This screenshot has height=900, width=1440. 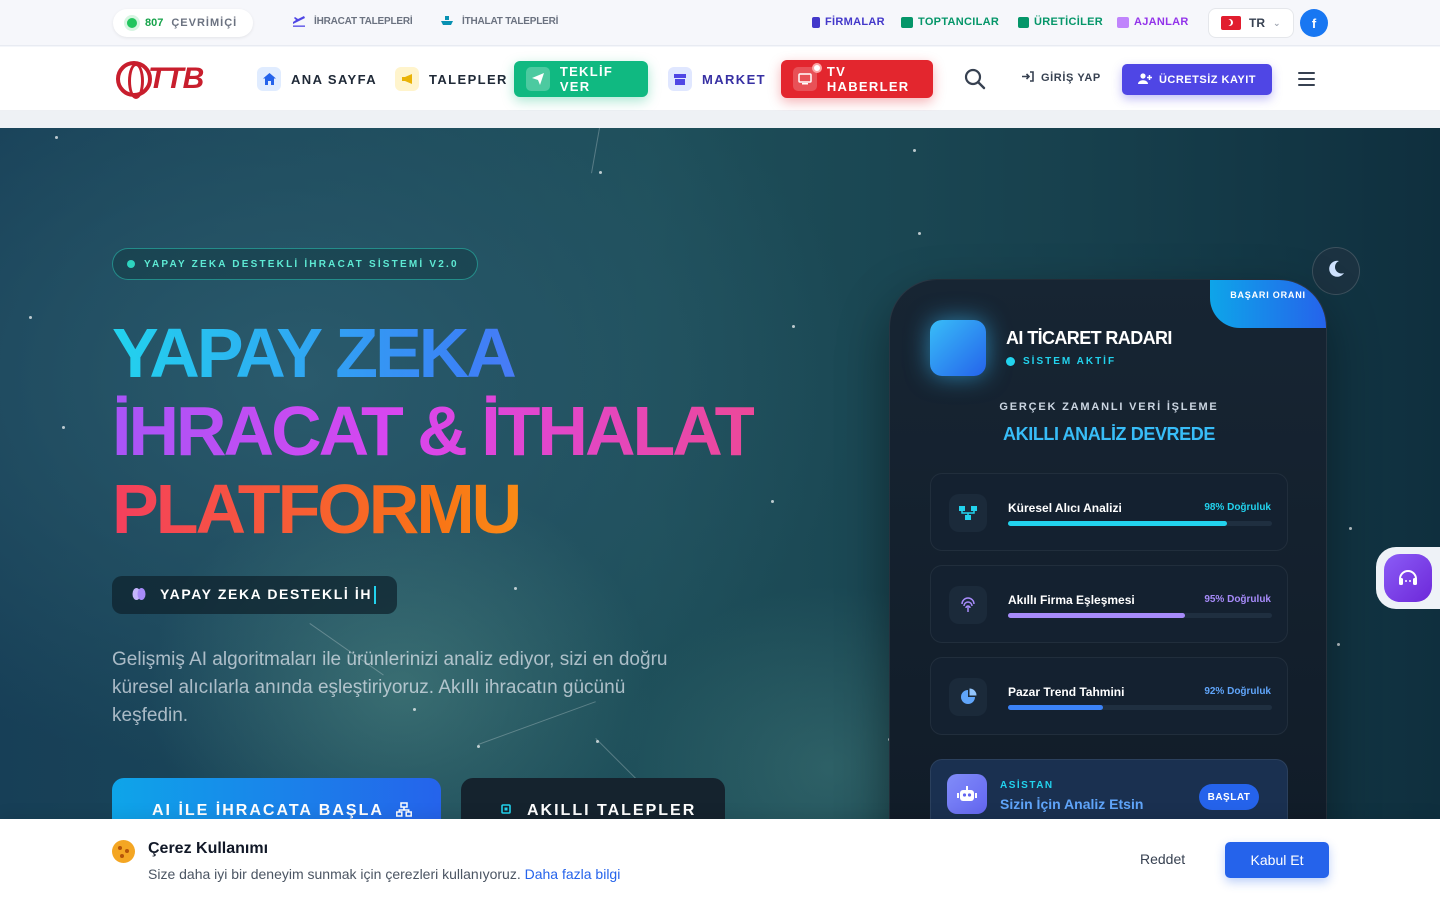 I want to click on metric-label: Pazar Trend Tahmini, so click(x=1066, y=692).